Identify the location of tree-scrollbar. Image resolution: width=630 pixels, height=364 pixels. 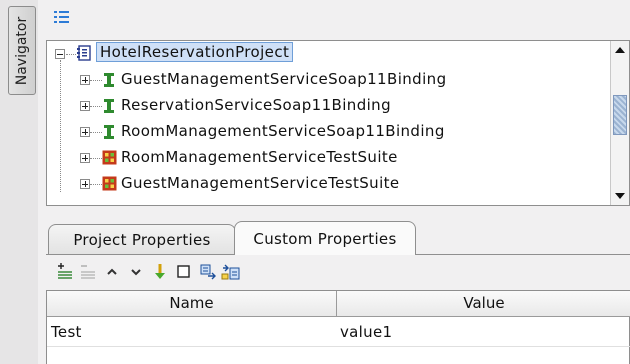
(619, 123).